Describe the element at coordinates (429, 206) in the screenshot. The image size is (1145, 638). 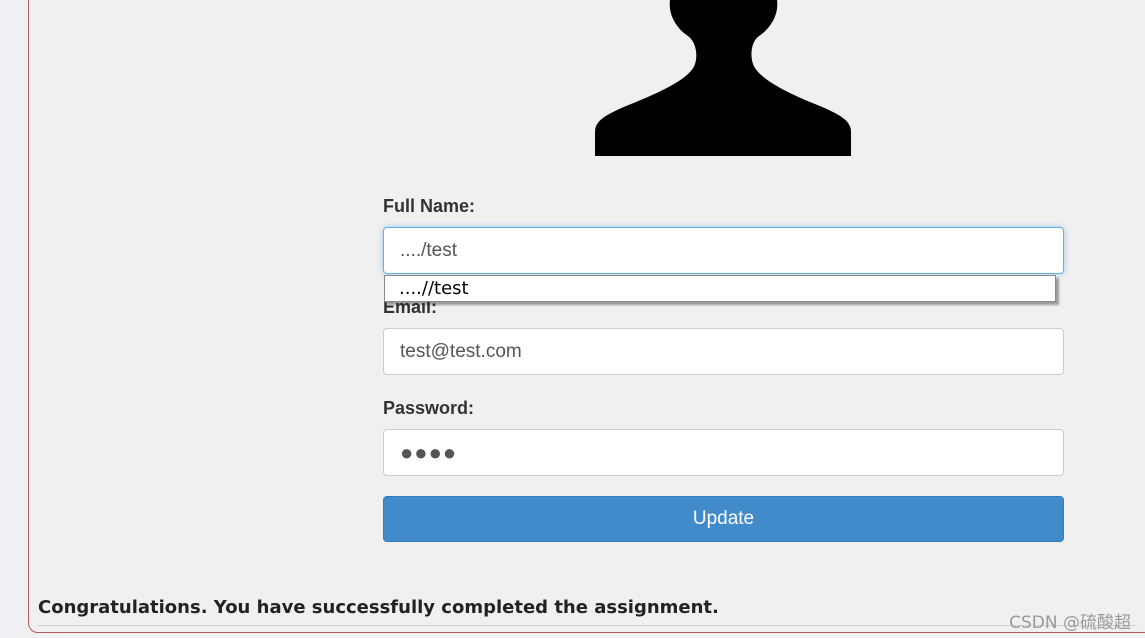
I see `full-name-label: Full Name:` at that location.